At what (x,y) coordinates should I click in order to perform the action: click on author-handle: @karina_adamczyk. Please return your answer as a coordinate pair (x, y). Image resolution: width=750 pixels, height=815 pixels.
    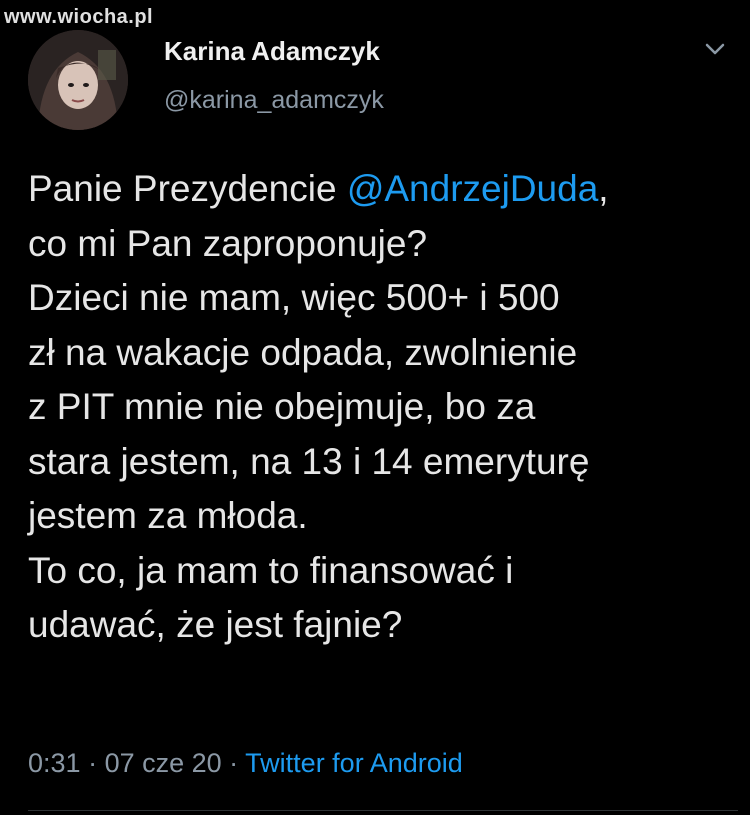
    Looking at the image, I should click on (274, 100).